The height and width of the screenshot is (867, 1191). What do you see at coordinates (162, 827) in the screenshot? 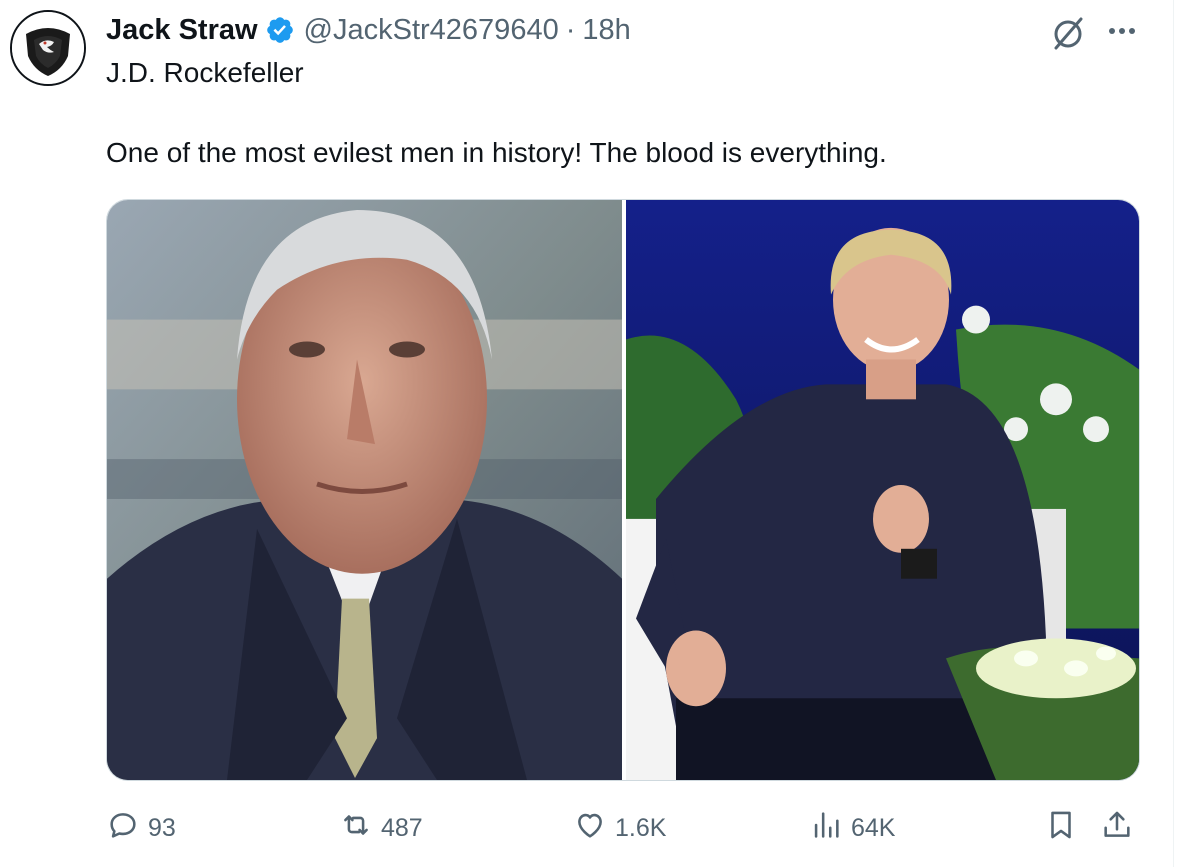
I see `reply-count: 93` at bounding box center [162, 827].